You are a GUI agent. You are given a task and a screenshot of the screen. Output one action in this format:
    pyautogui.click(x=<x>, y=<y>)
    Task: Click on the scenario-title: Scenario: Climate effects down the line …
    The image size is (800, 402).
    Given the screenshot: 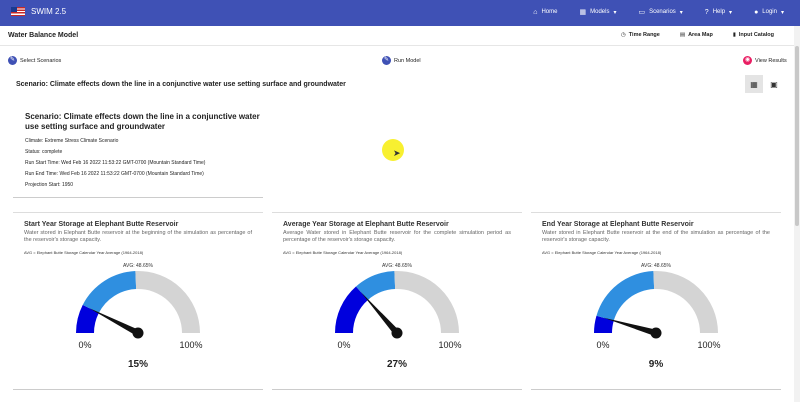 What is the action you would take?
    pyautogui.click(x=142, y=121)
    